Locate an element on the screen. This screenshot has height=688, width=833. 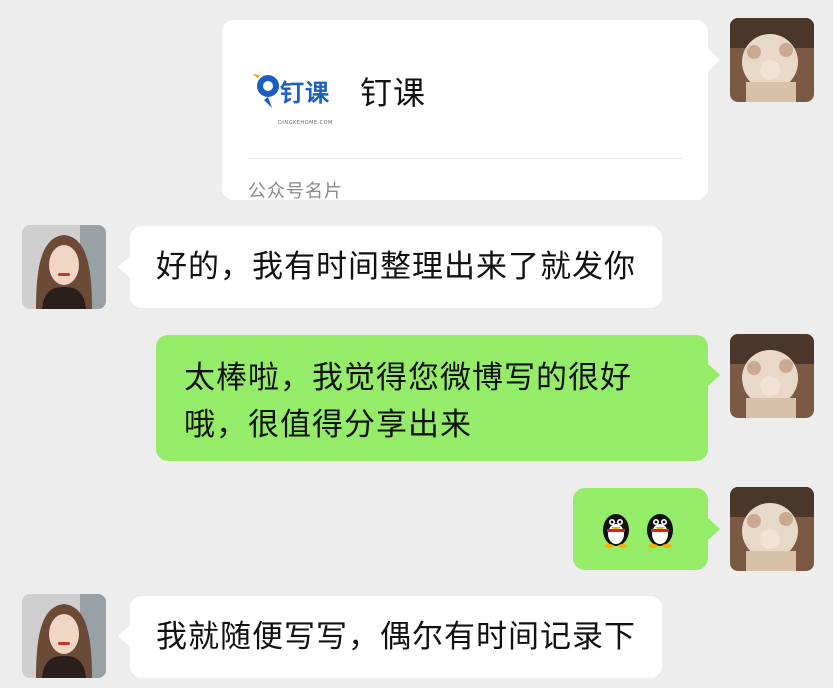
logo-domain: DINGKEHOME.COM is located at coordinates (305, 123).